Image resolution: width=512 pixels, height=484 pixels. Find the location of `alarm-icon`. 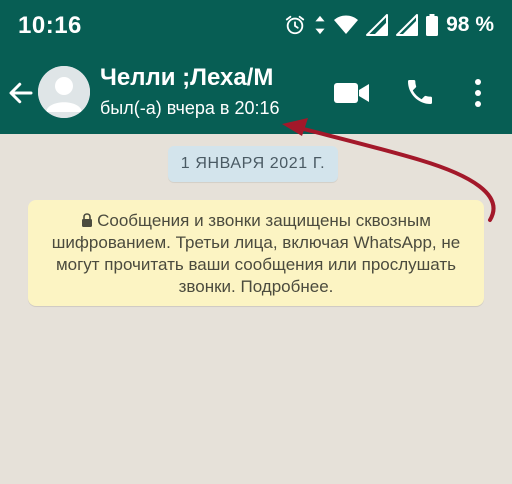

alarm-icon is located at coordinates (295, 25).